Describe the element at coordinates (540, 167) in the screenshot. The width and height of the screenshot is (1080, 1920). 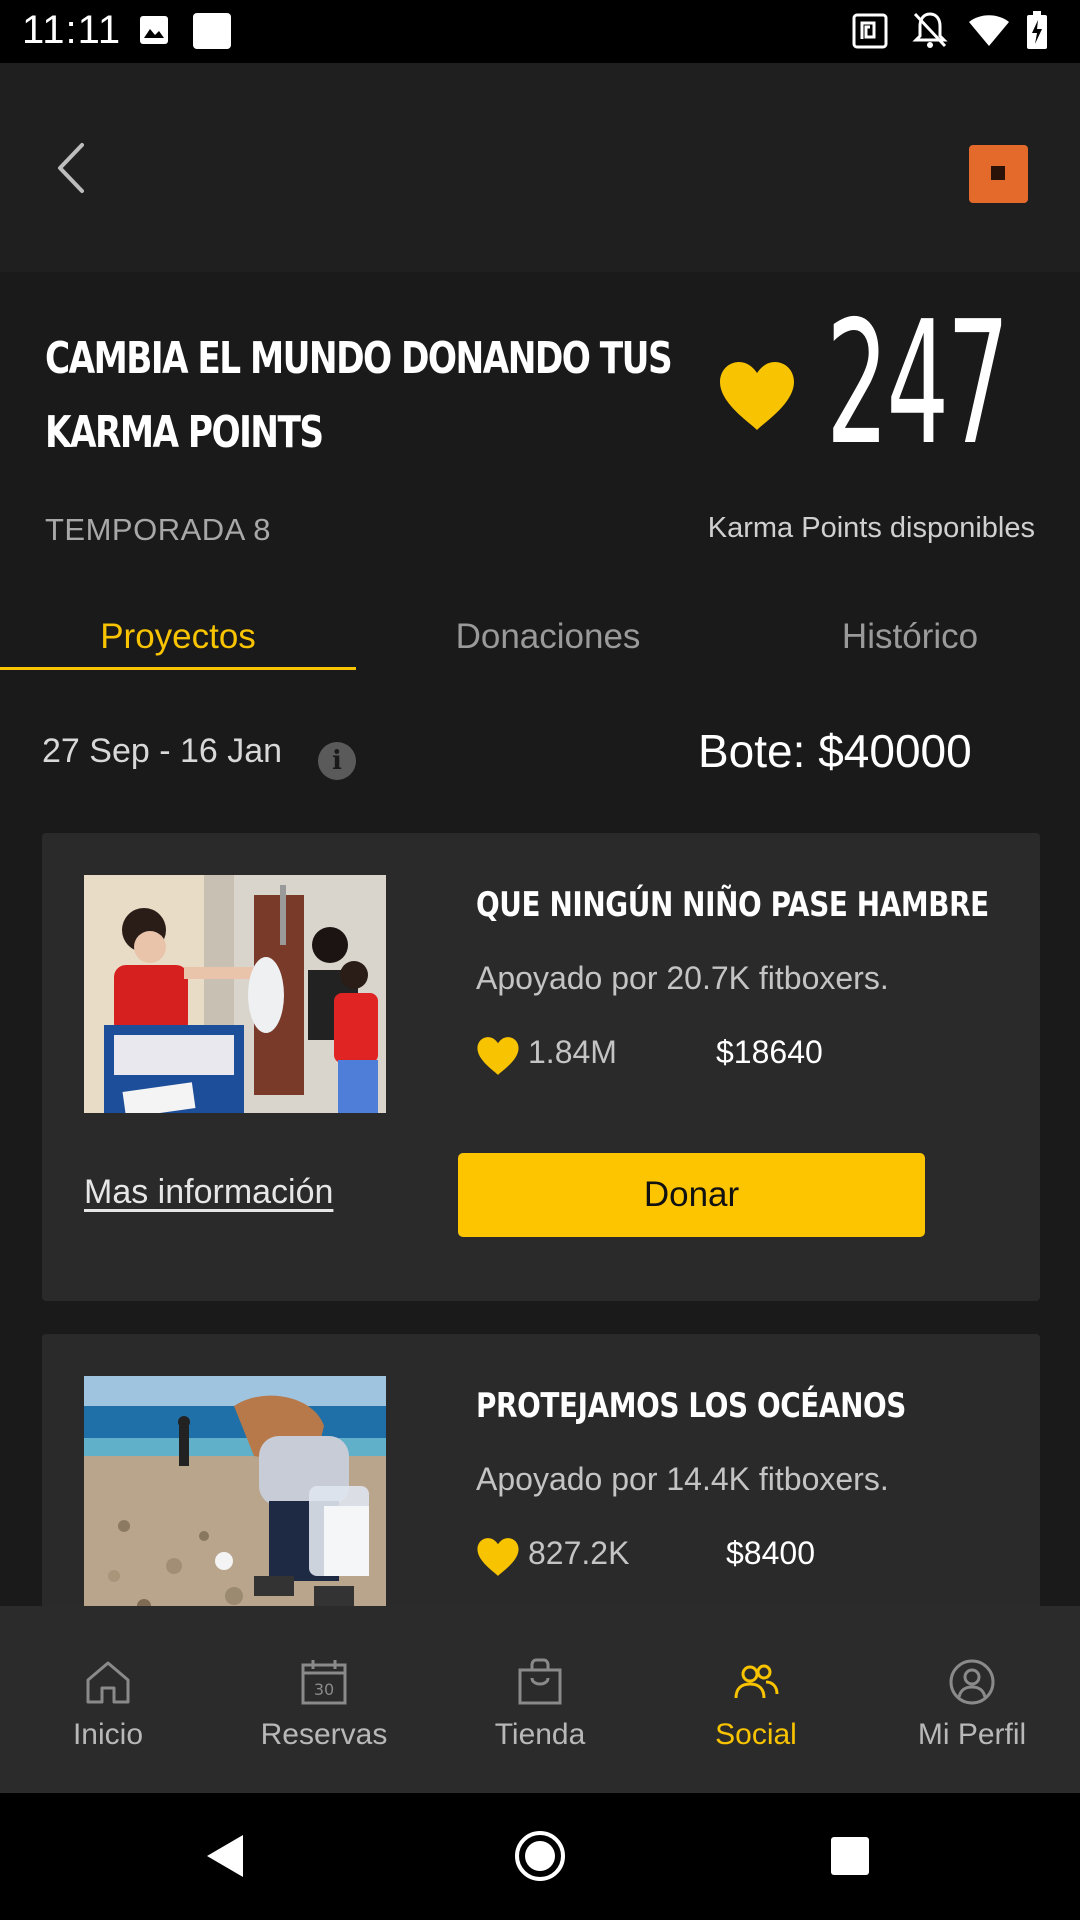
I see `app-bar` at that location.